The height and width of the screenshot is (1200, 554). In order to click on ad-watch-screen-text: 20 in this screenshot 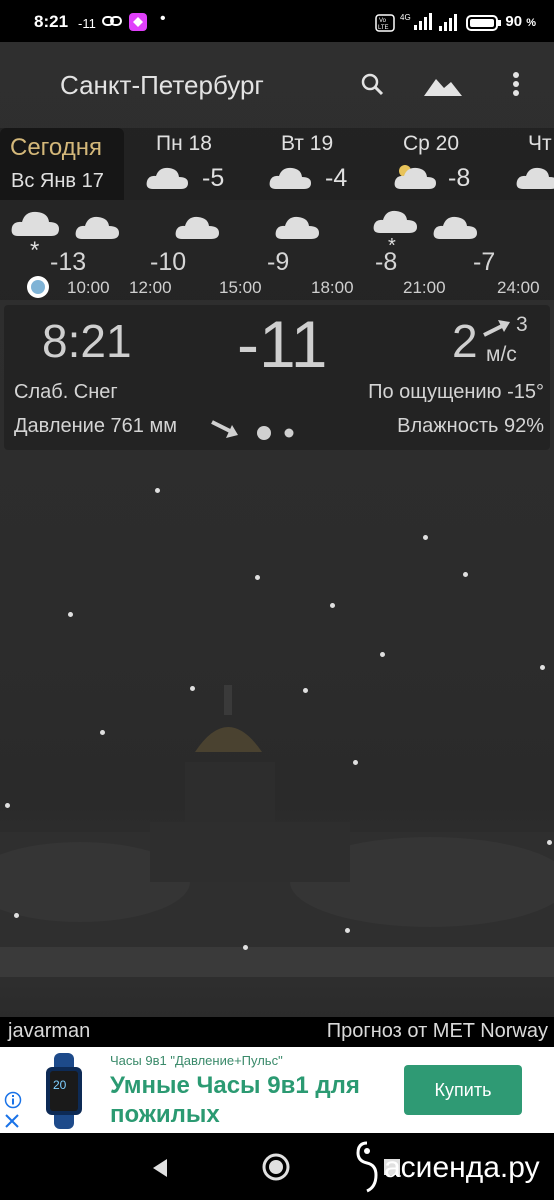, I will do `click(60, 1085)`.